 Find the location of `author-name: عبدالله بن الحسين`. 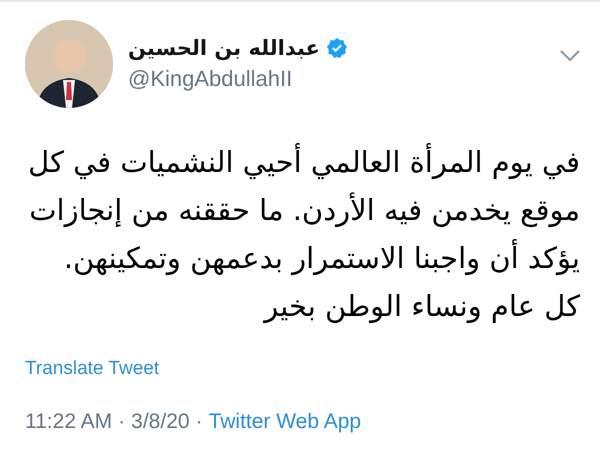

author-name: عبدالله بن الحسين is located at coordinates (224, 48).